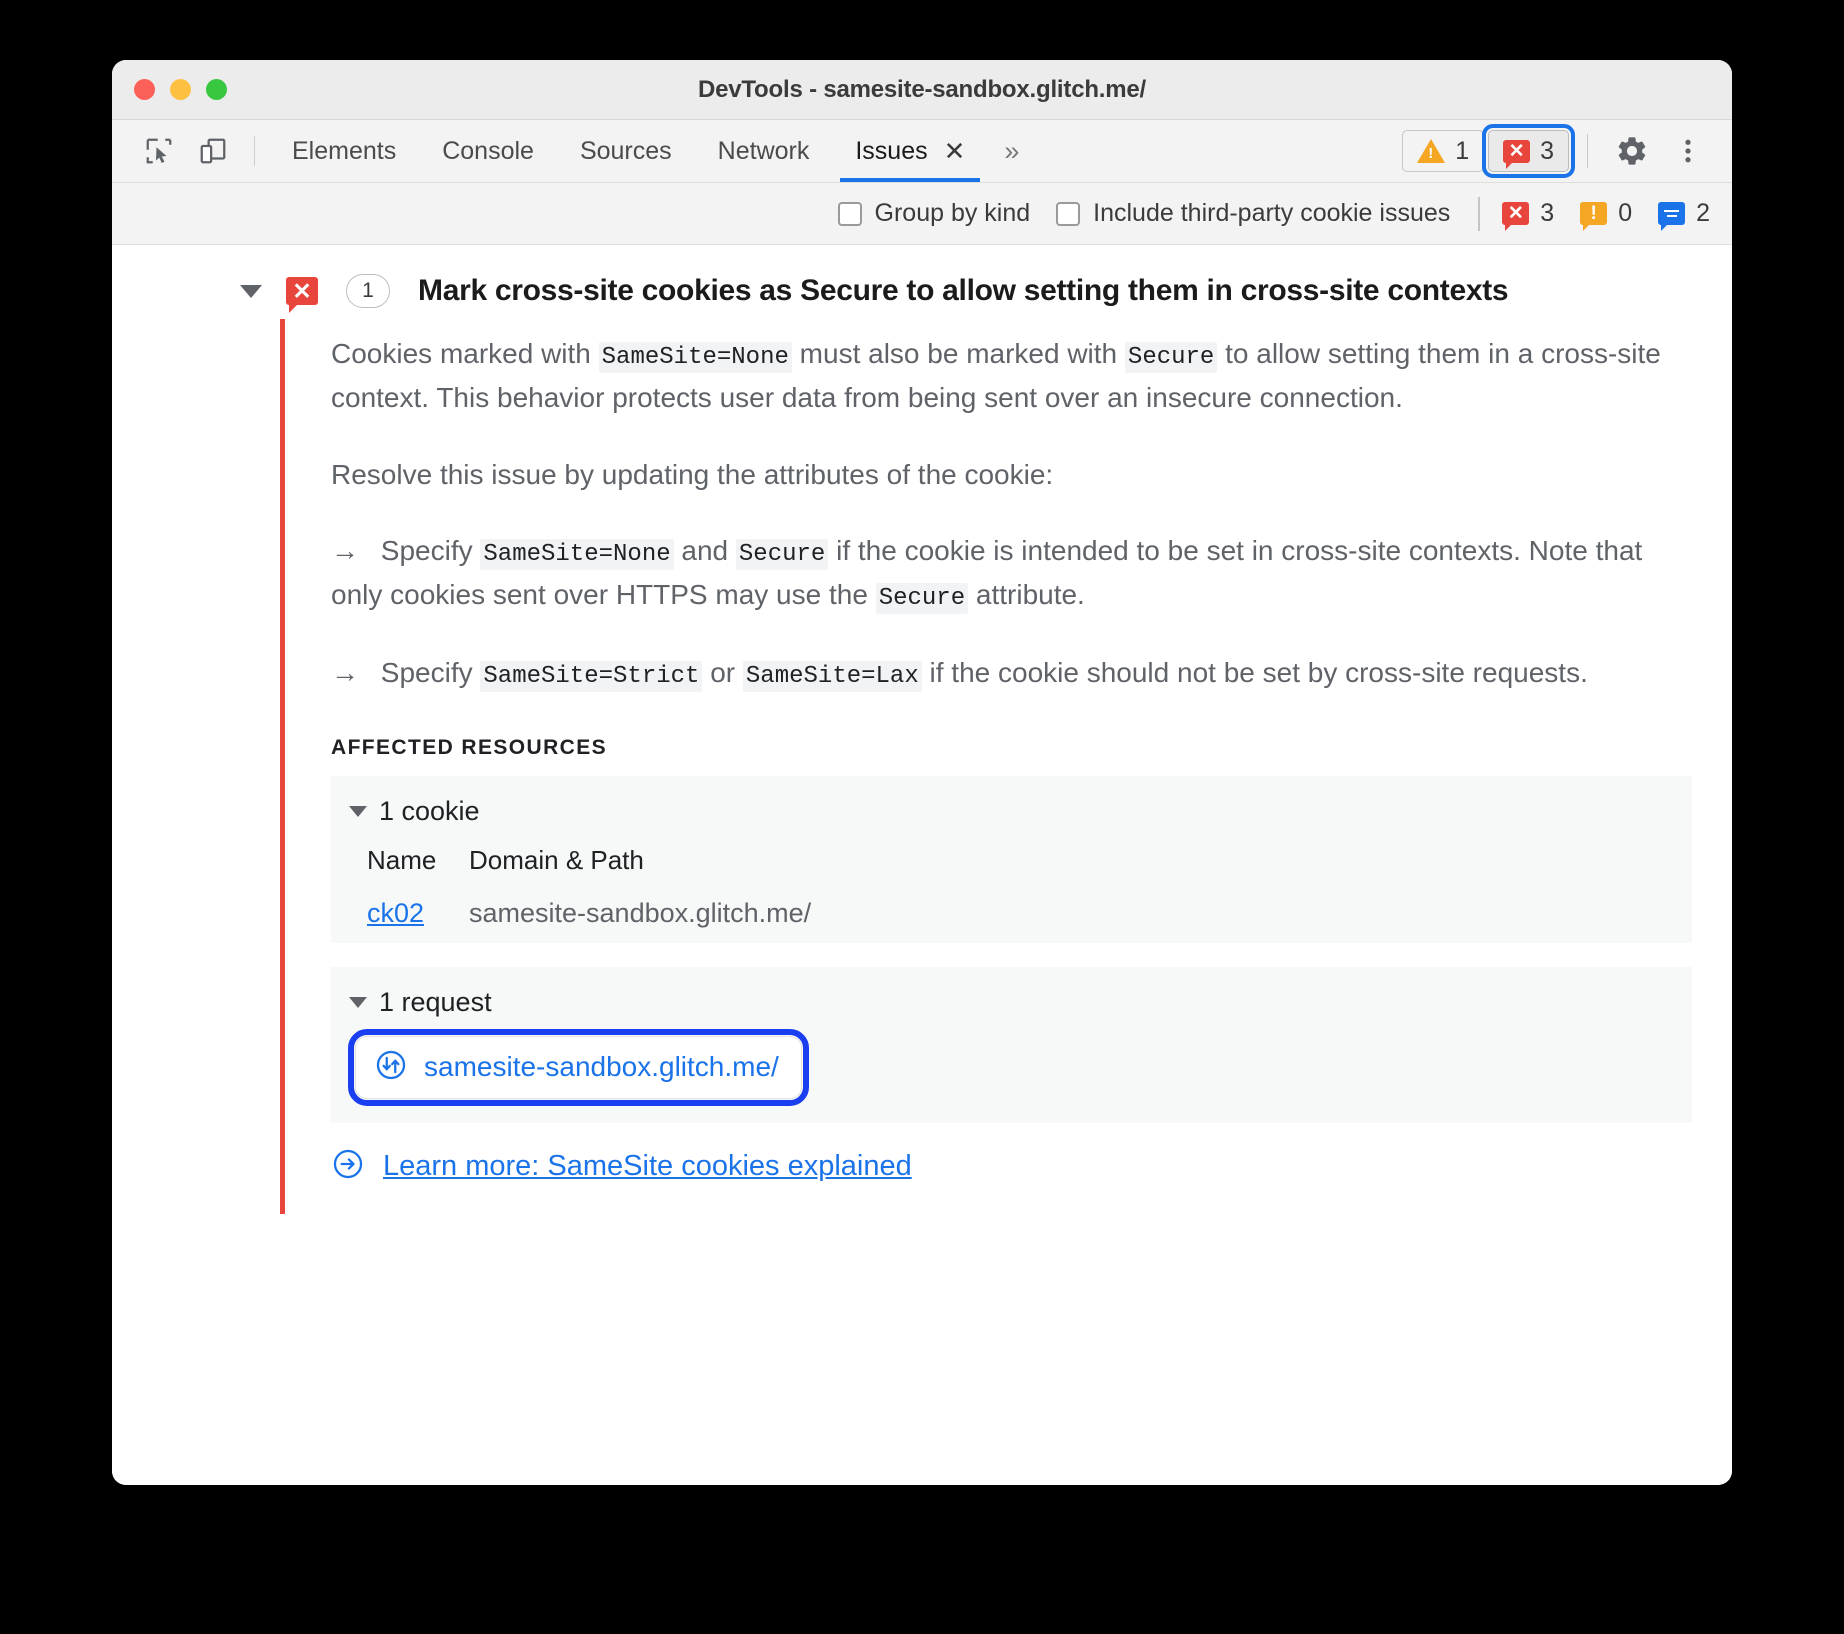 This screenshot has height=1634, width=1844. I want to click on info-badge-icon, so click(1672, 216).